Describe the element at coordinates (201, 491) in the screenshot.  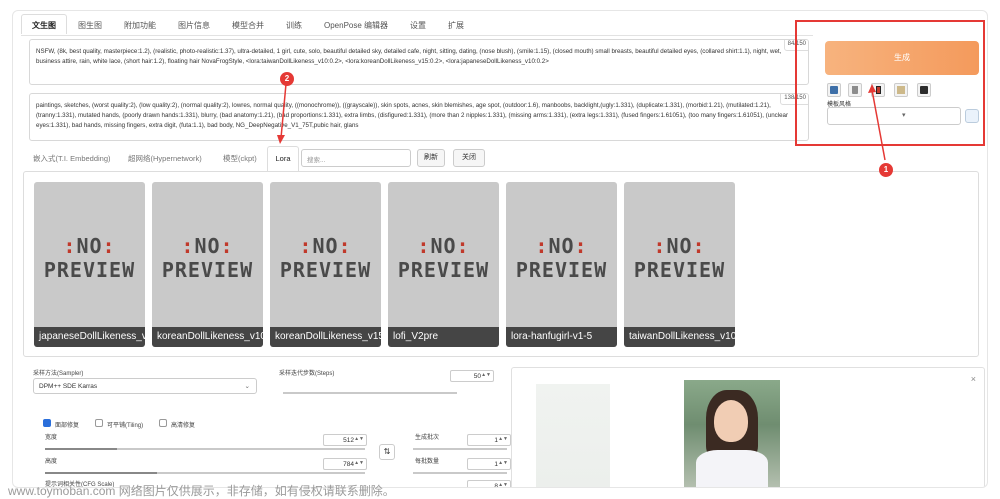
I see `watermark: www.toymoban.com 网络图片仅供展示，非存储，如有侵权请联系删除。` at that location.